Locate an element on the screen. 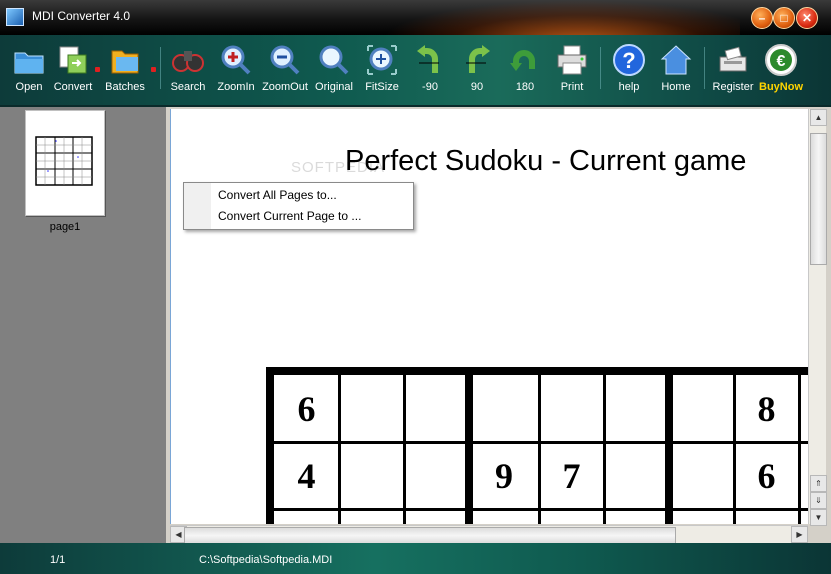 The image size is (831, 574). rotate-right-button: 90 is located at coordinates (477, 70).